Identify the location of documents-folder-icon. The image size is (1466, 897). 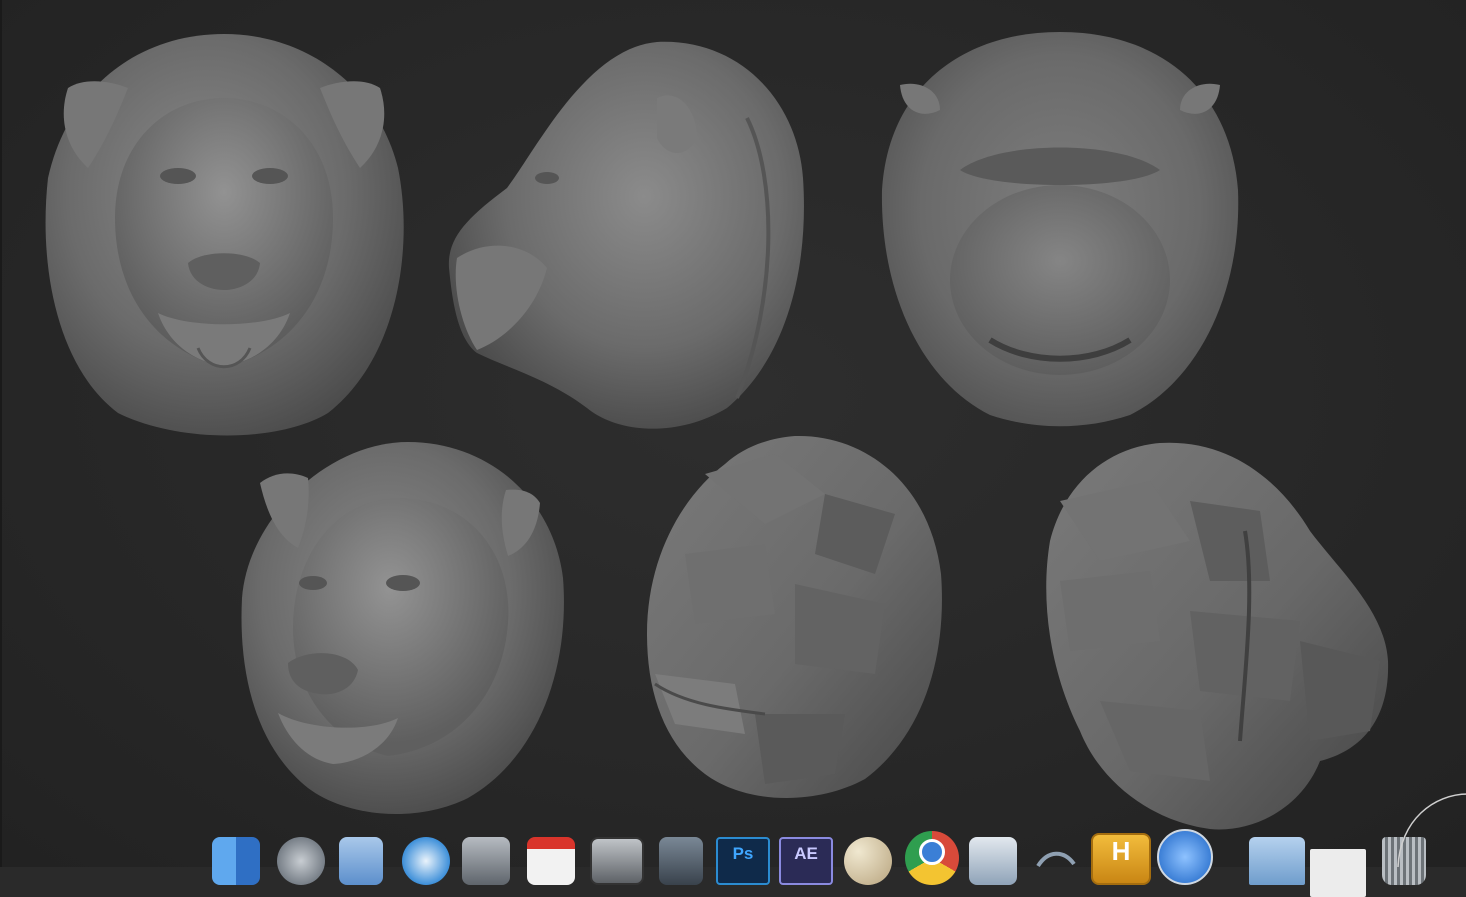
(1277, 861).